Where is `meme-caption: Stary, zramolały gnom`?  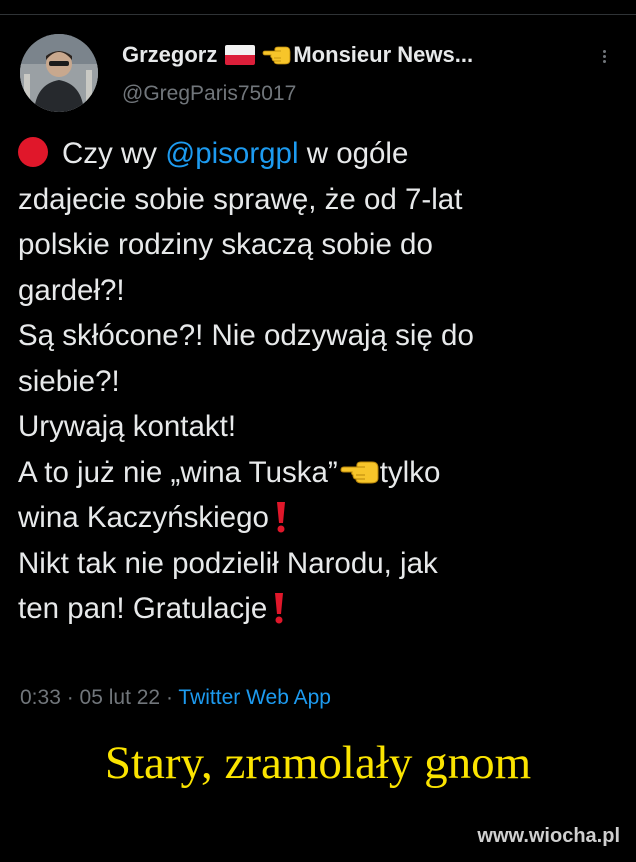 meme-caption: Stary, zramolały gnom is located at coordinates (318, 763).